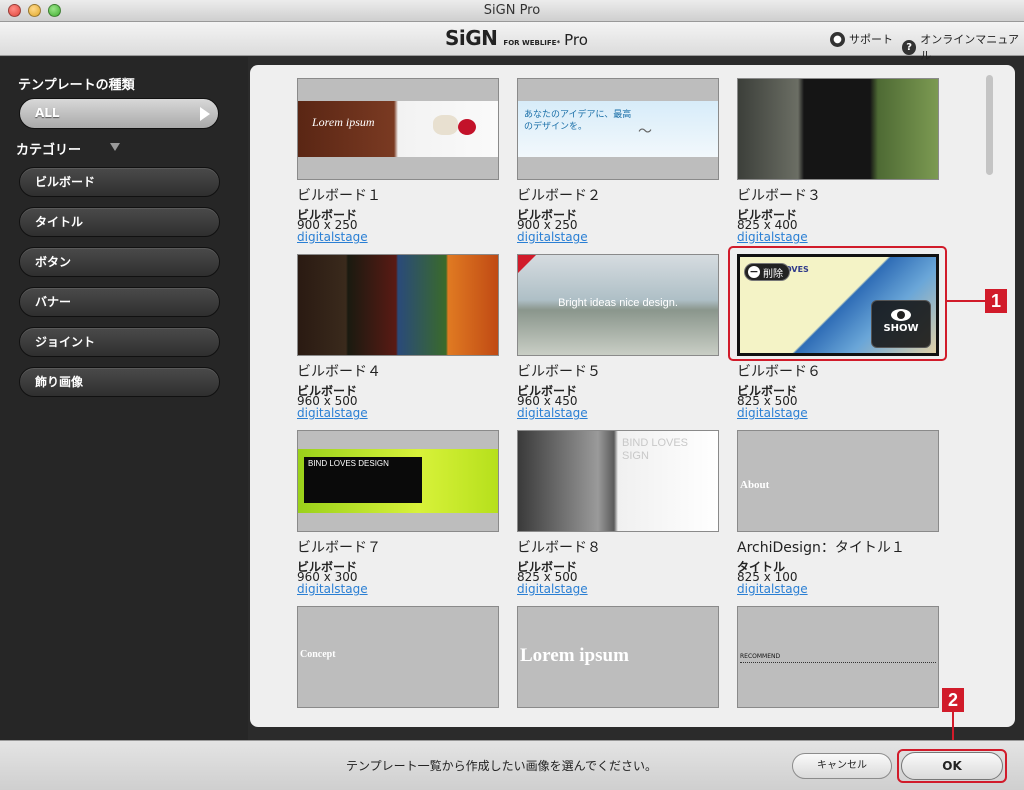 The image size is (1024, 790). Describe the element at coordinates (838, 481) in the screenshot. I see `template-thumbnail: About` at that location.